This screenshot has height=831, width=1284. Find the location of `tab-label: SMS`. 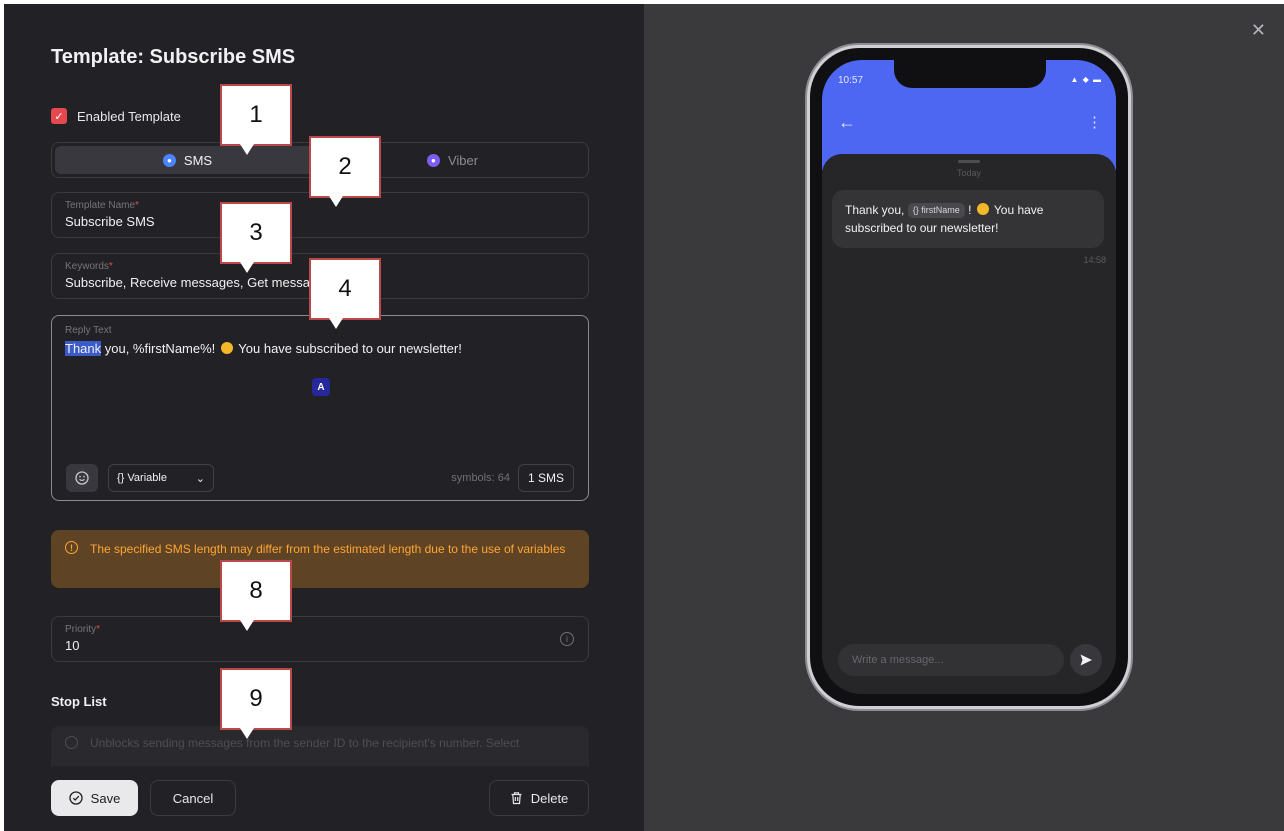

tab-label: SMS is located at coordinates (198, 160).